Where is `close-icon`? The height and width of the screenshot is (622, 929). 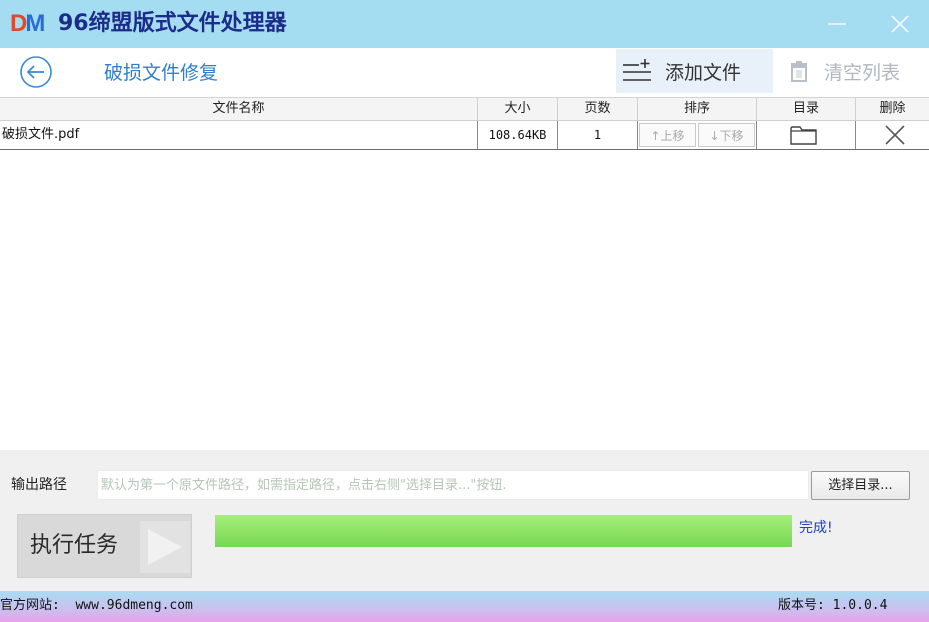
close-icon is located at coordinates (900, 24).